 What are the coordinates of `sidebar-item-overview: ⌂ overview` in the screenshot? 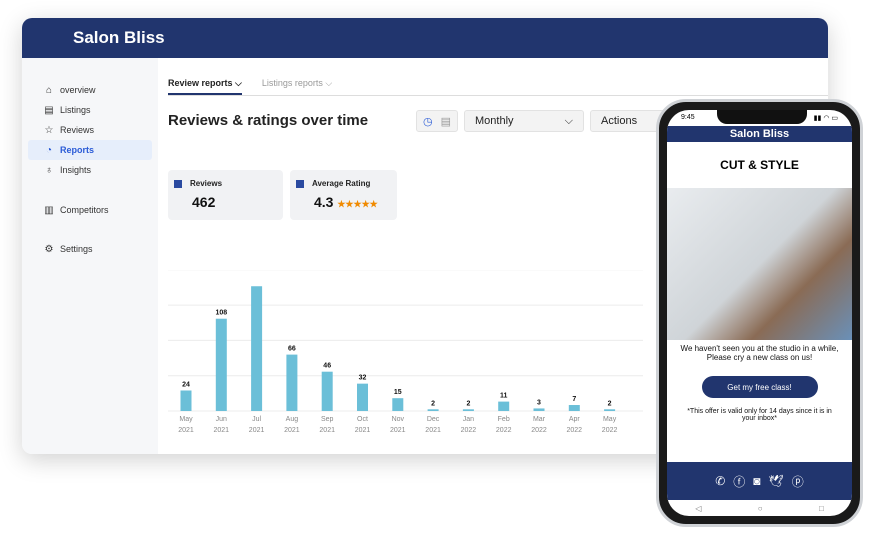 It's located at (90, 90).